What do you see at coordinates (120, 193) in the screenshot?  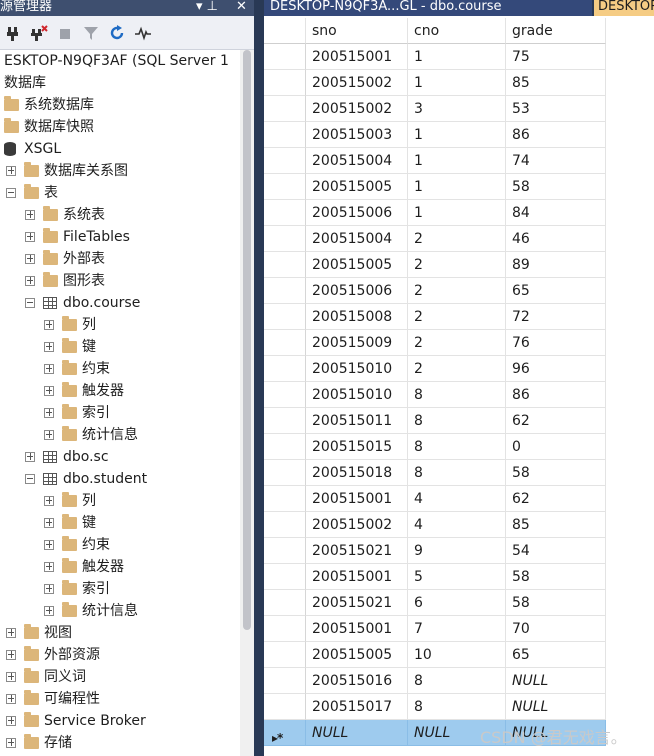 I see `tree-node: 表` at bounding box center [120, 193].